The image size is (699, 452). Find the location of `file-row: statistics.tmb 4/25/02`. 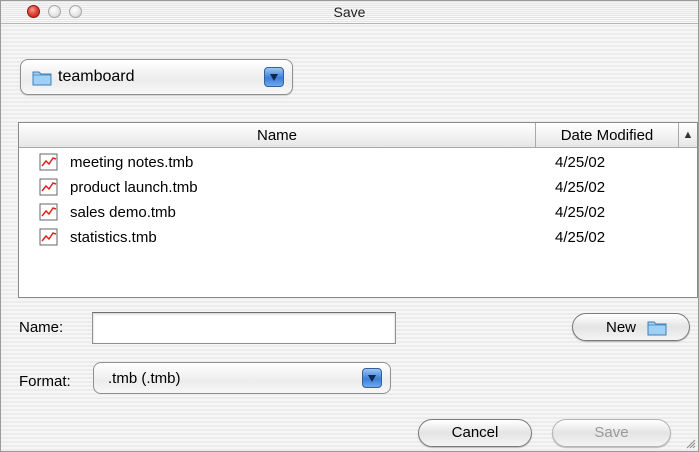

file-row: statistics.tmb 4/25/02 is located at coordinates (358, 238).